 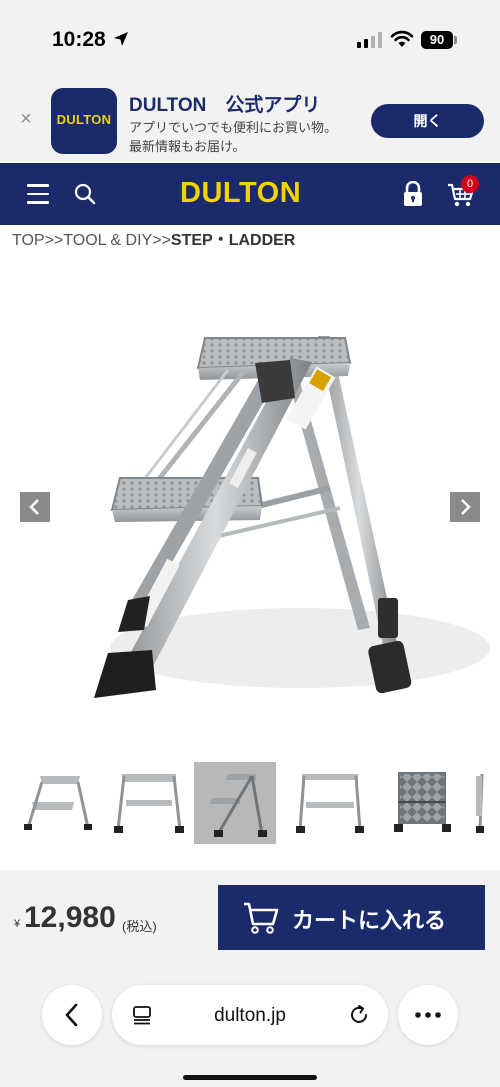 I want to click on app-icon-label: DULTON, so click(x=84, y=119).